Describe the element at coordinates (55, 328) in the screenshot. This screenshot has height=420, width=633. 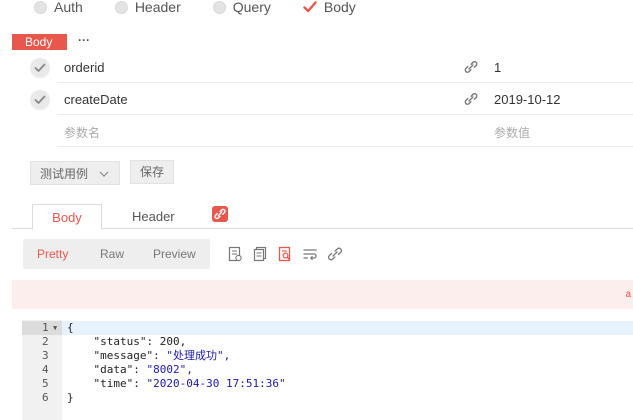
I see `fold-arrow-icon: ▼` at that location.